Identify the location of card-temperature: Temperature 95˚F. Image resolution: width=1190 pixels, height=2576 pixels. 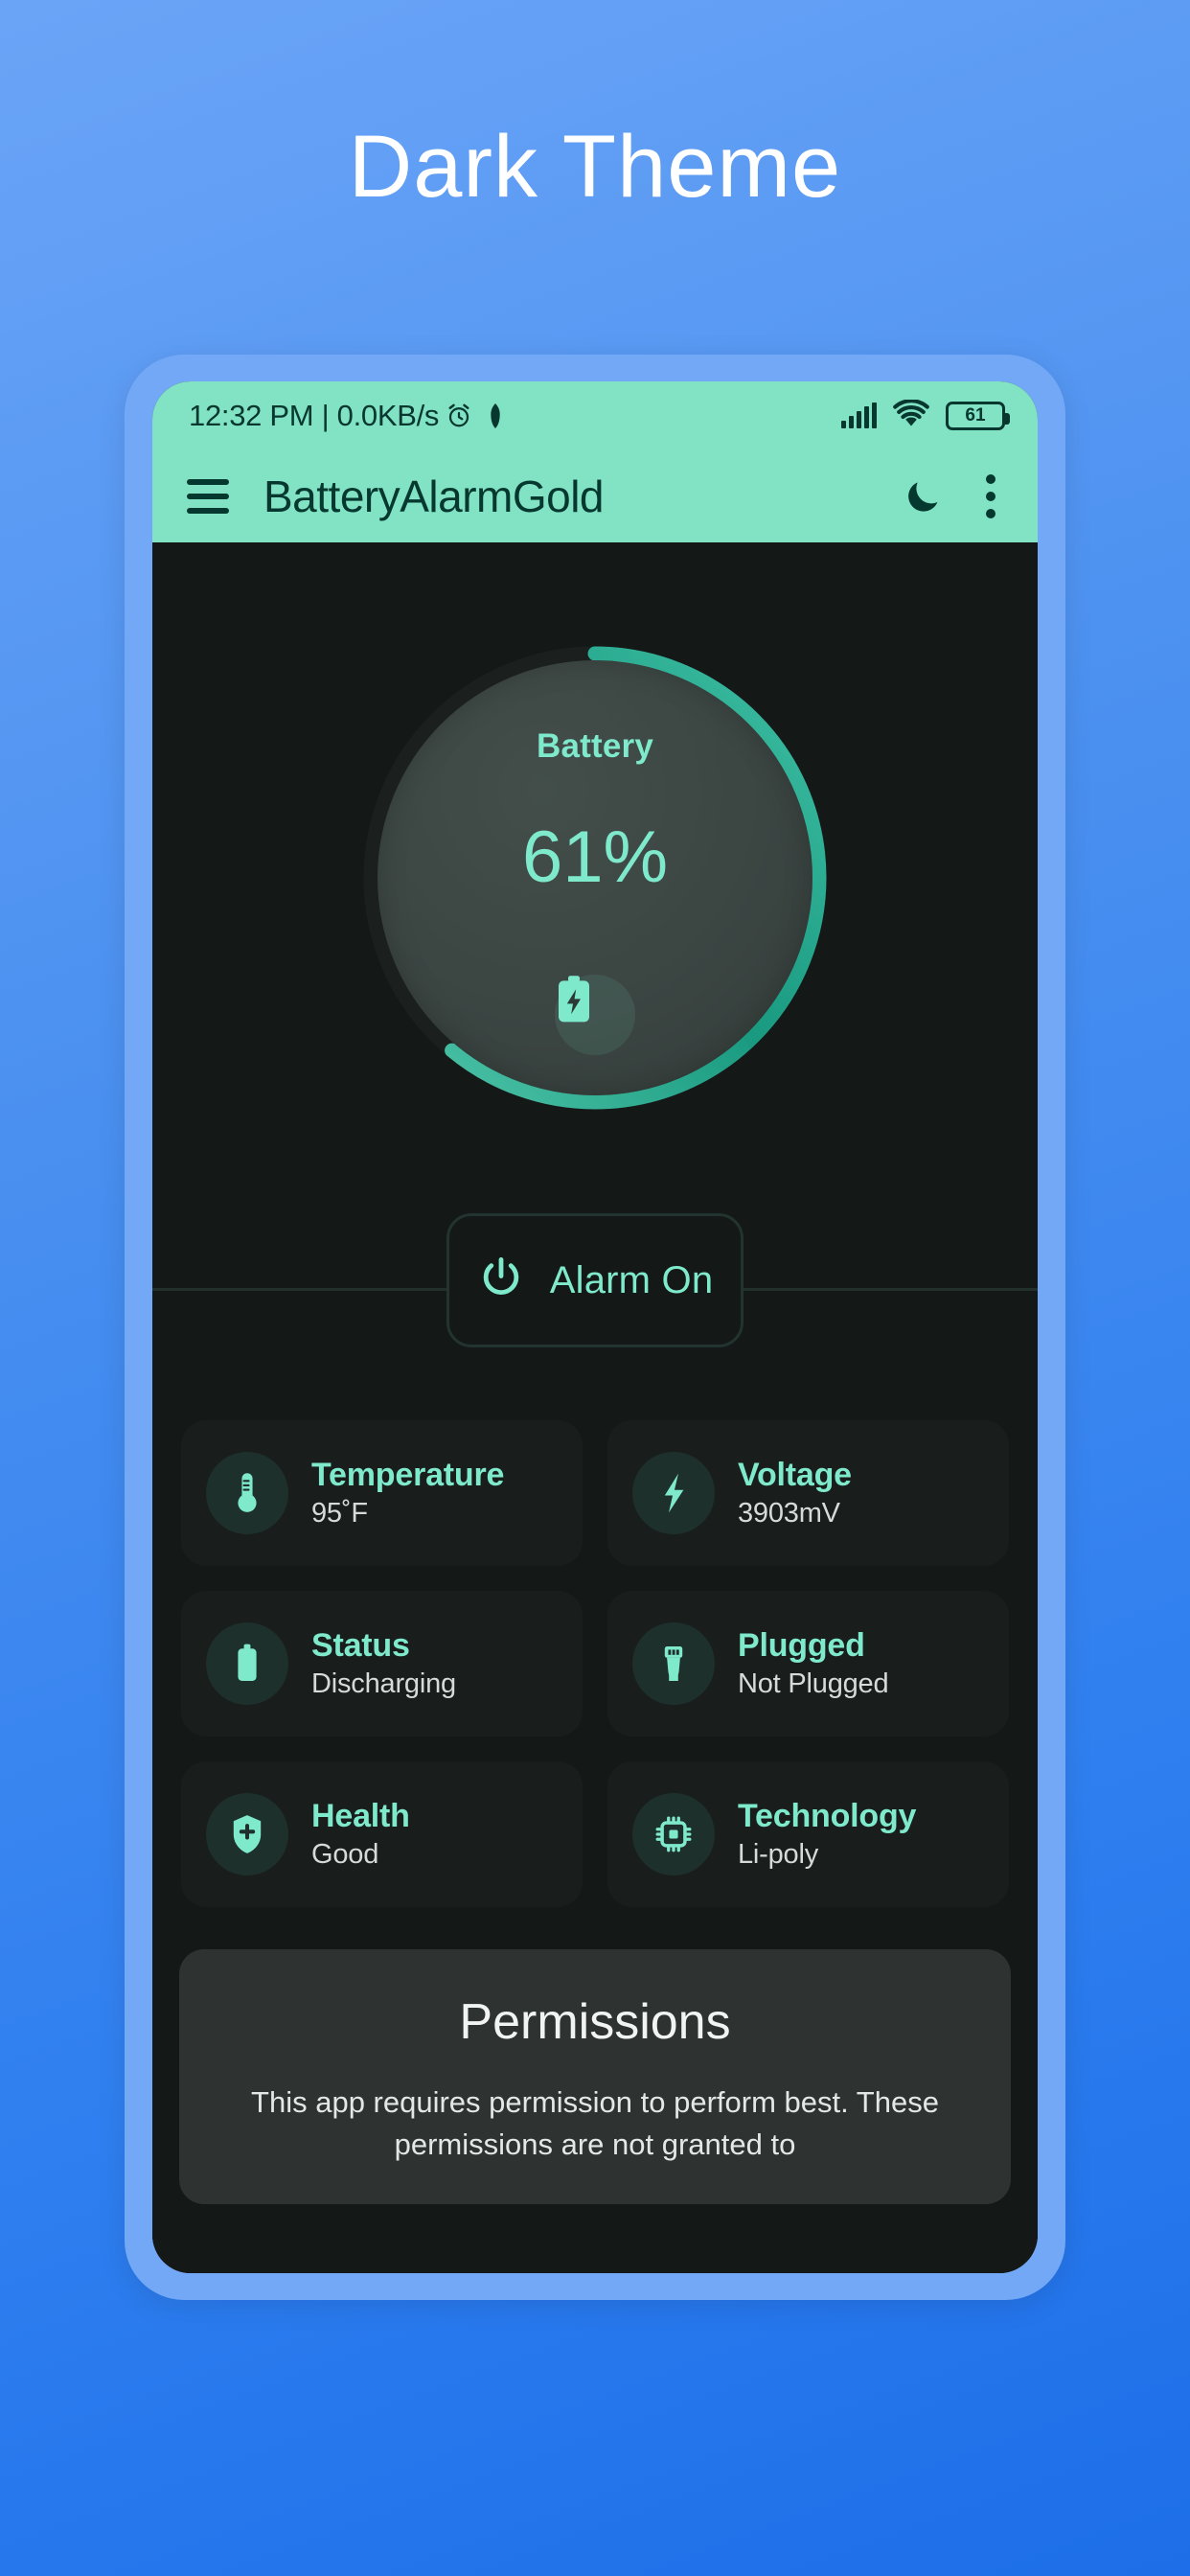
(382, 1493).